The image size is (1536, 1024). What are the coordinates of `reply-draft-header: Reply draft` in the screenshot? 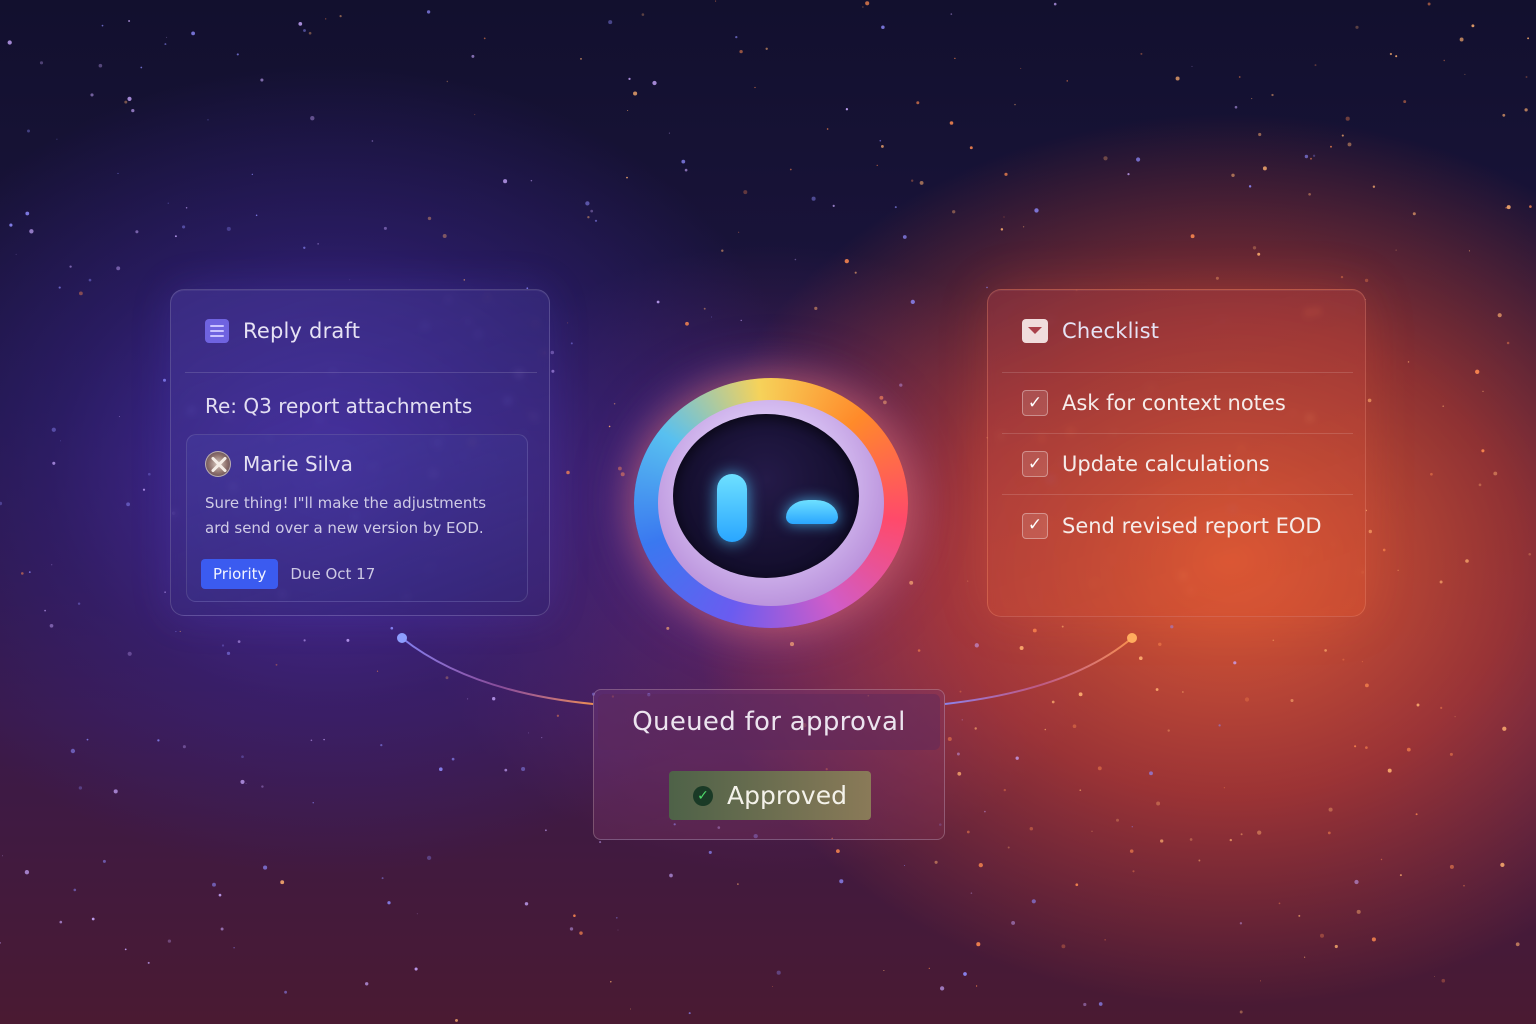 It's located at (361, 331).